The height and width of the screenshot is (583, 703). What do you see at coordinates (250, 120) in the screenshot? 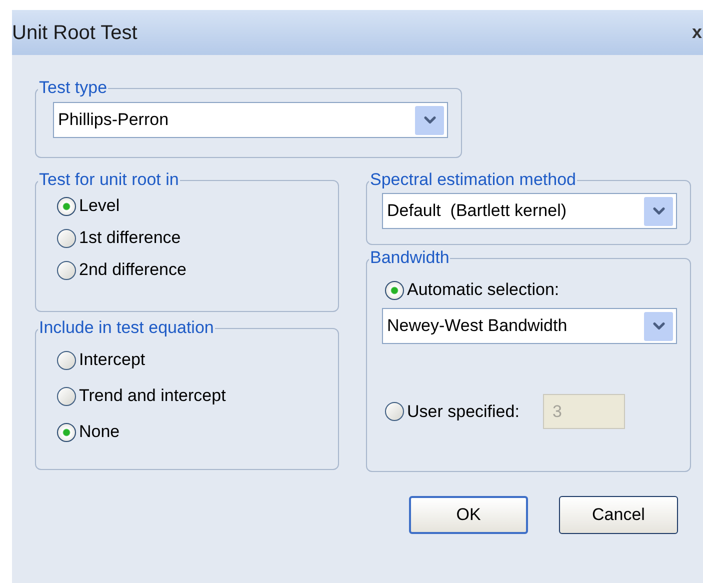
I see `dropdown: Phillips-Perron` at bounding box center [250, 120].